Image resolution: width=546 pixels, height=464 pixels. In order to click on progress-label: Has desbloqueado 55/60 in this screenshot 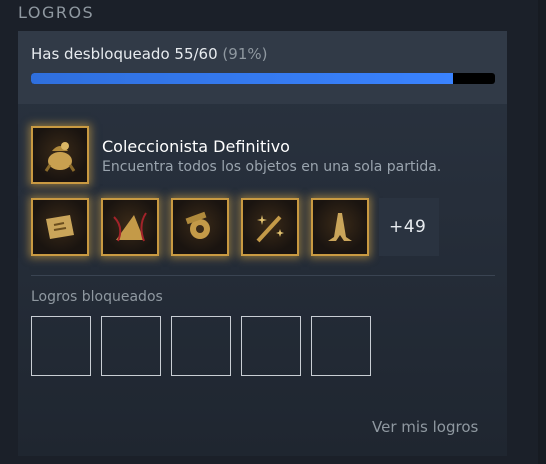, I will do `click(124, 54)`.